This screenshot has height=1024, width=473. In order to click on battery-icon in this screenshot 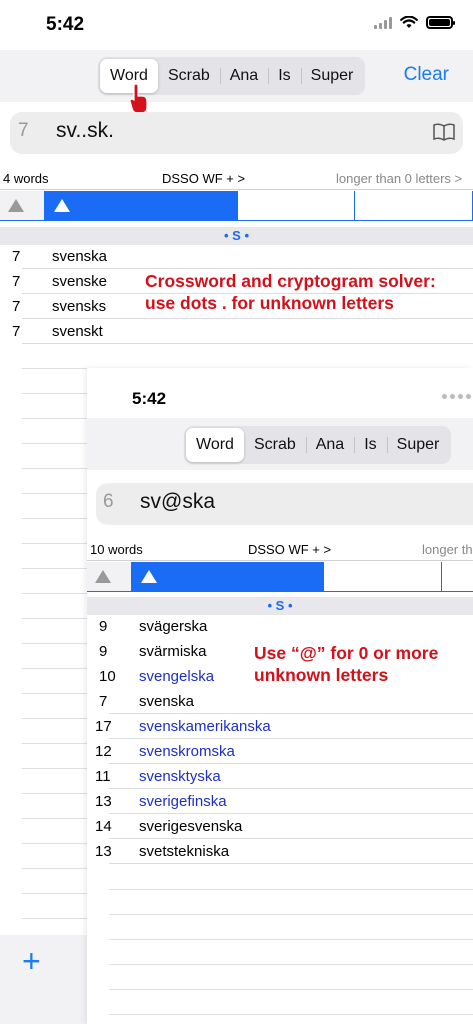, I will do `click(440, 22)`.